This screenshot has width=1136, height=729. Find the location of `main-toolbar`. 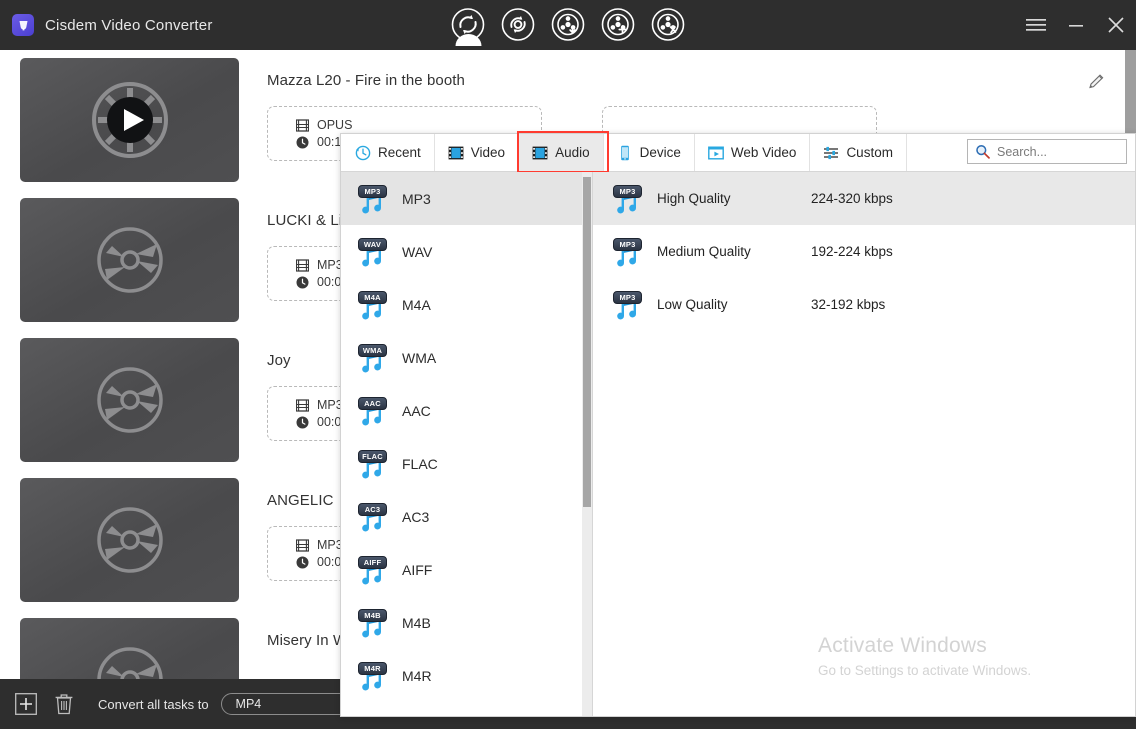

main-toolbar is located at coordinates (568, 26).